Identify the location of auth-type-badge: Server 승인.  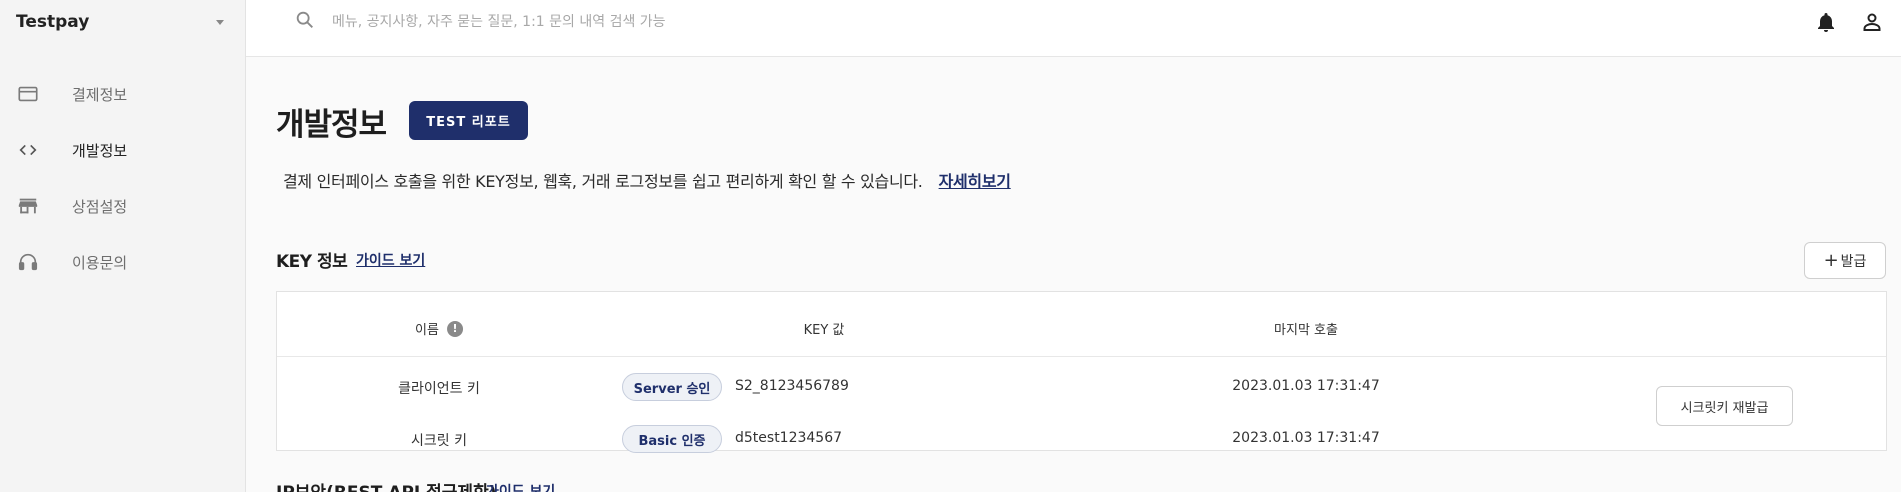
(672, 387).